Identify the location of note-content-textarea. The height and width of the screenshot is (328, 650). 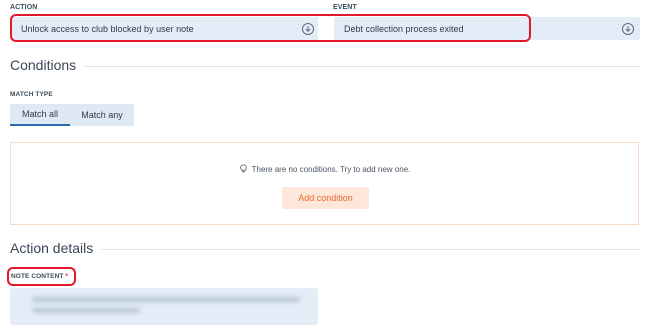
(164, 306).